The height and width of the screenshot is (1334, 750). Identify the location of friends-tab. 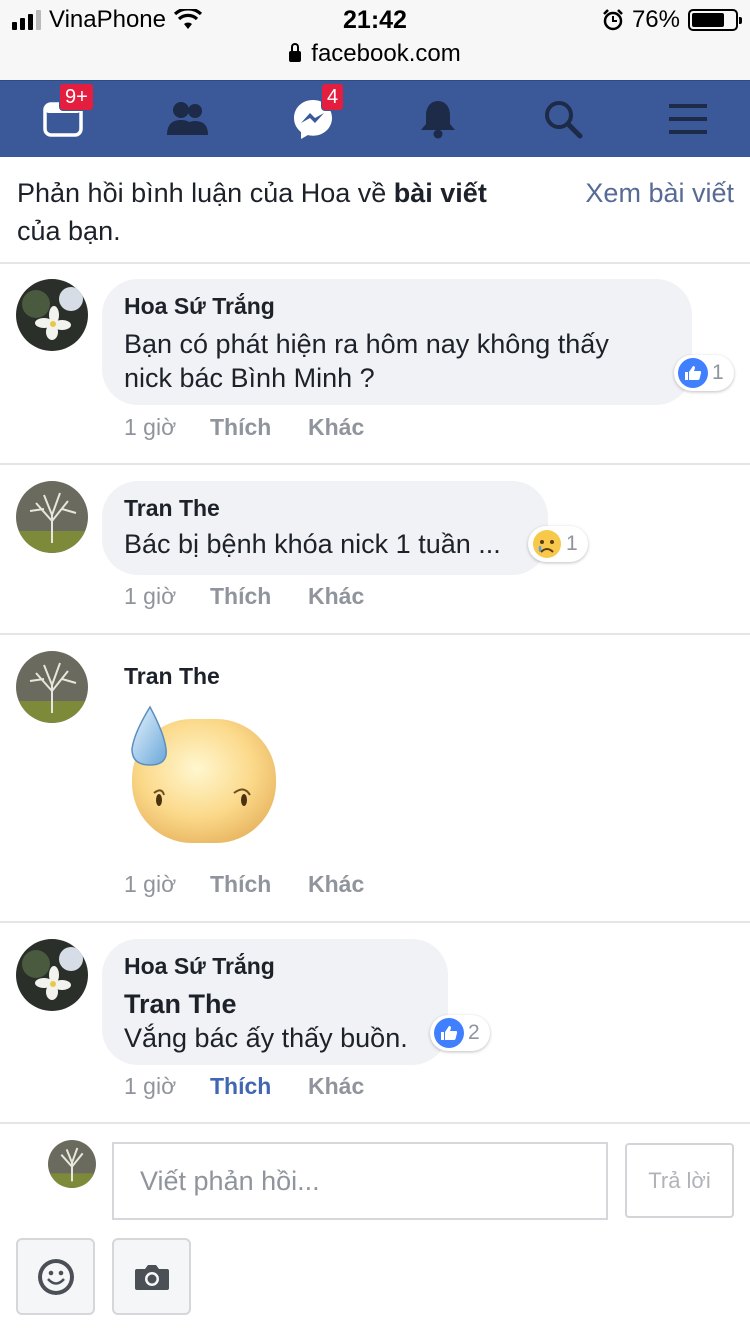
(188, 119).